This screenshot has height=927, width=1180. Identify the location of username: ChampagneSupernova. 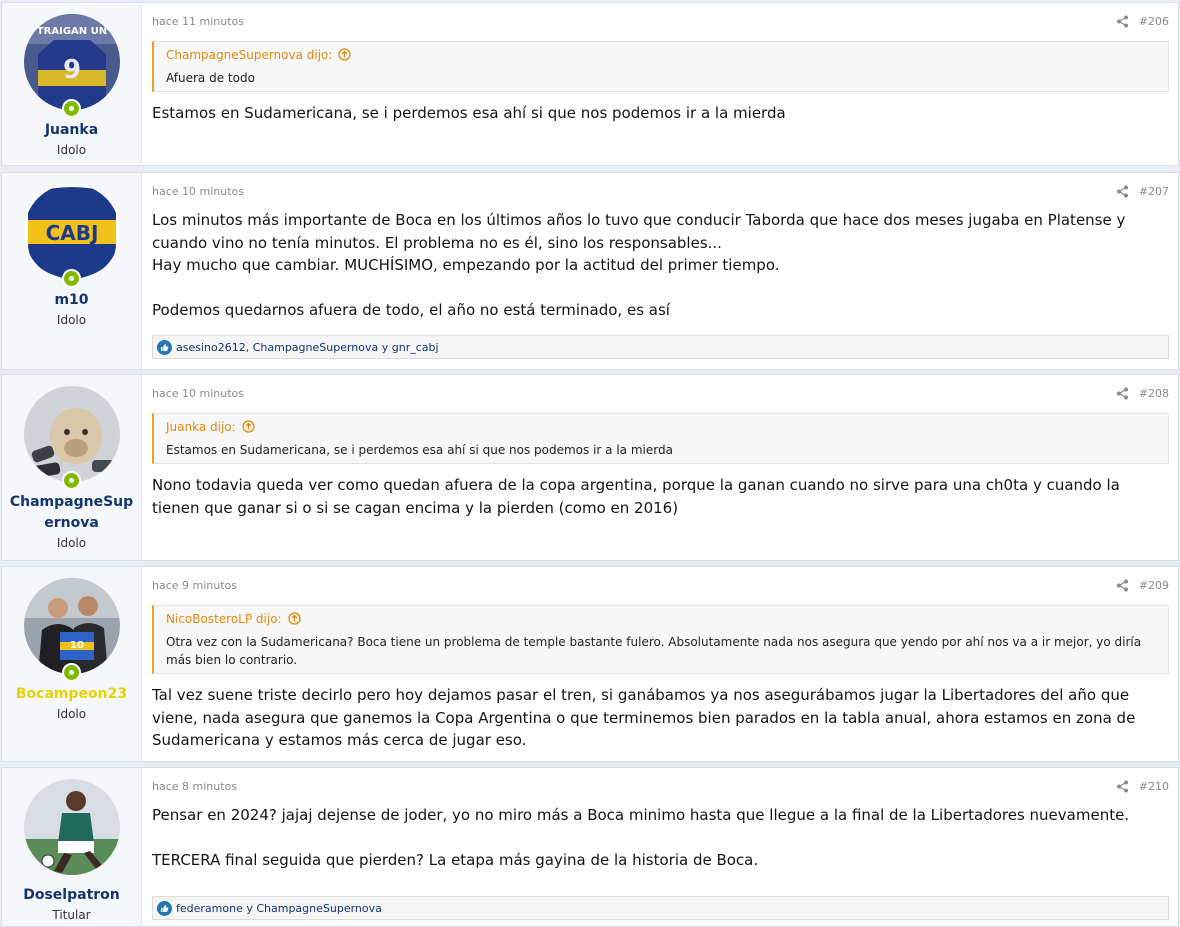
(71, 513).